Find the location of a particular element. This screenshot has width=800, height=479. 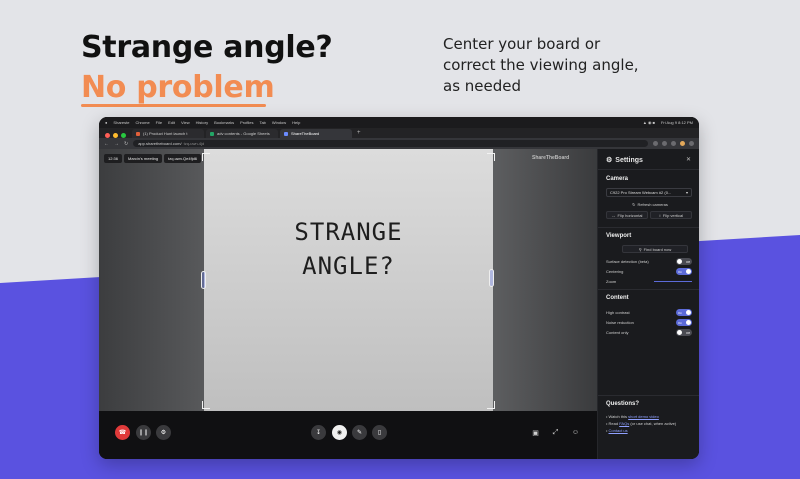

close-window-icon is located at coordinates (107, 135).